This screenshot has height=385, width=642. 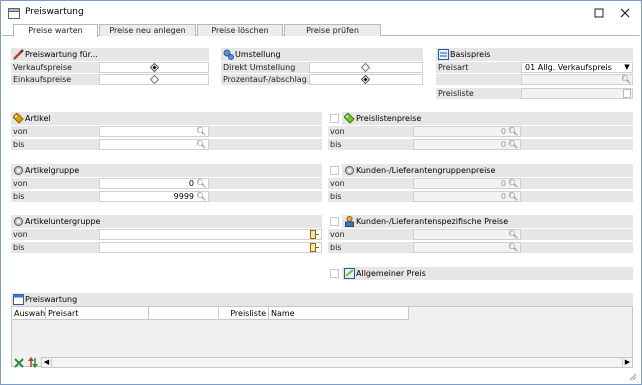 I want to click on prozentauf-radio-cell, so click(x=366, y=79).